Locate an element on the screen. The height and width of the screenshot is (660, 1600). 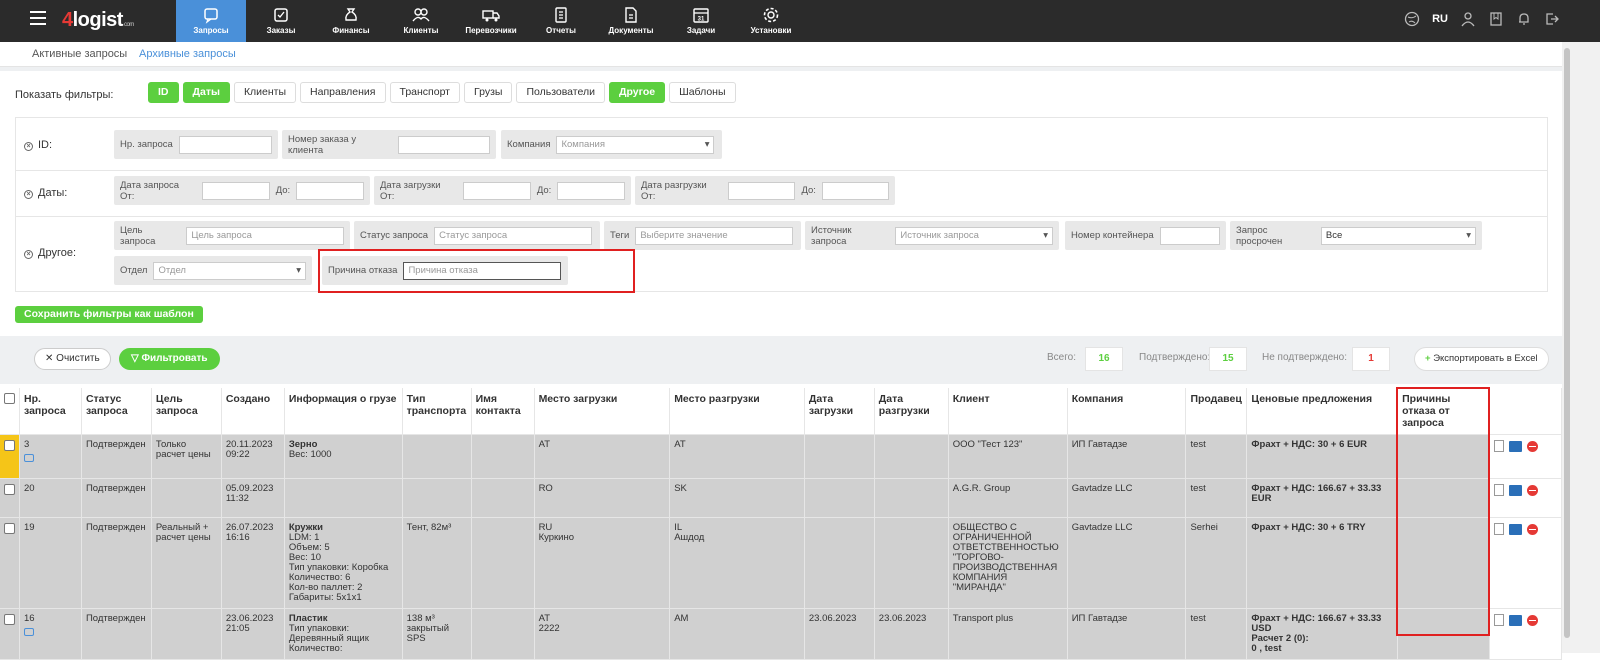
language-selector: RU is located at coordinates (1440, 19).